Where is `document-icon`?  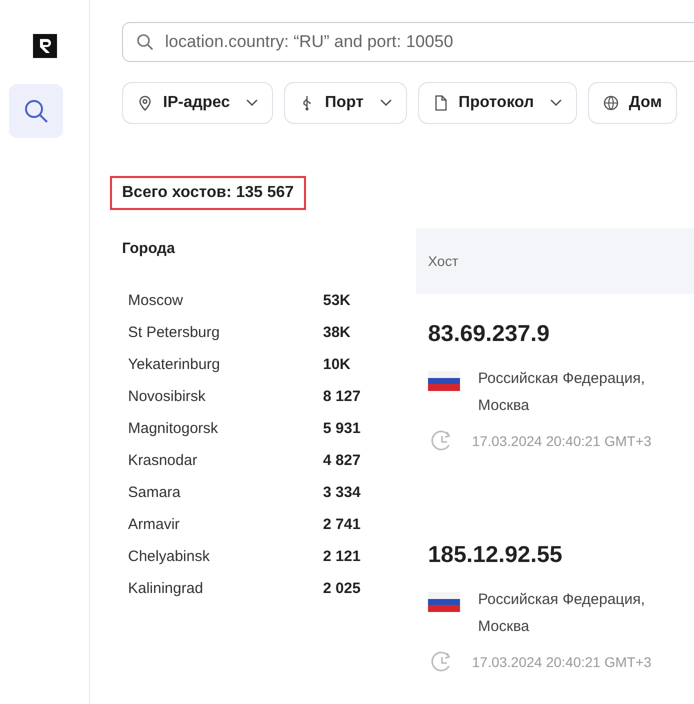 document-icon is located at coordinates (440, 103).